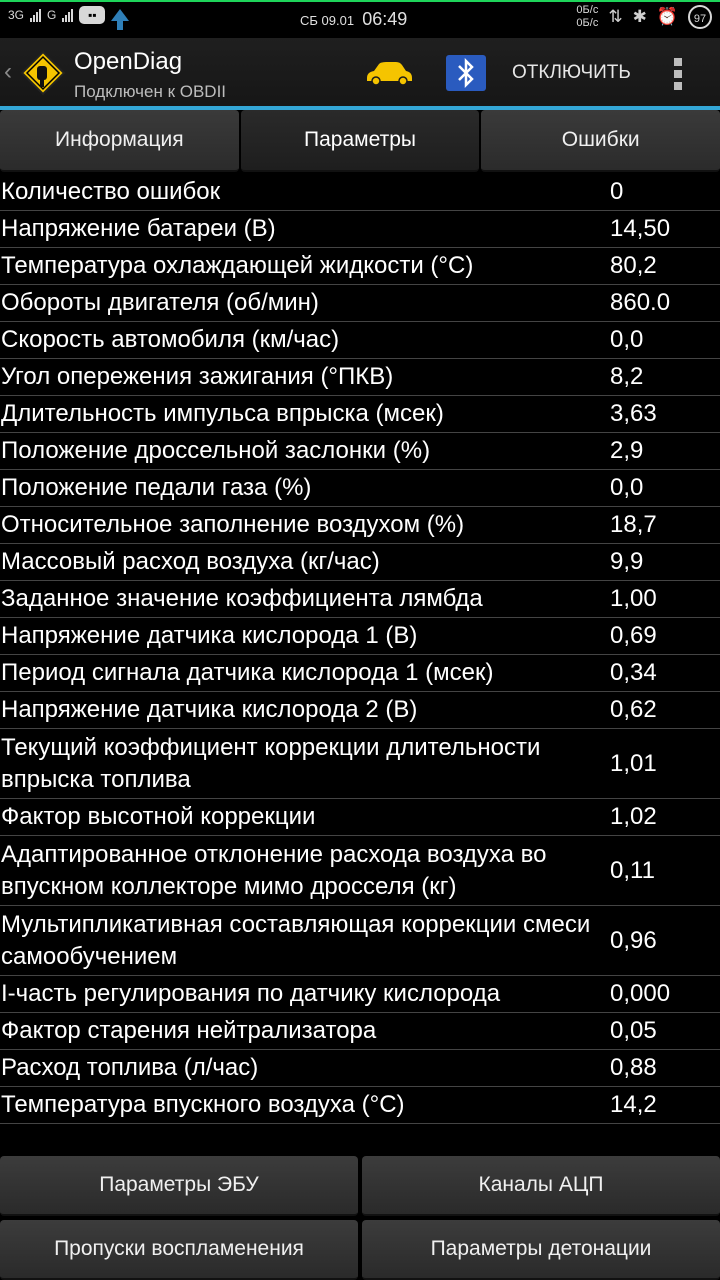  What do you see at coordinates (667, 16) in the screenshot?
I see `alarm-clock-icon: ⏰` at bounding box center [667, 16].